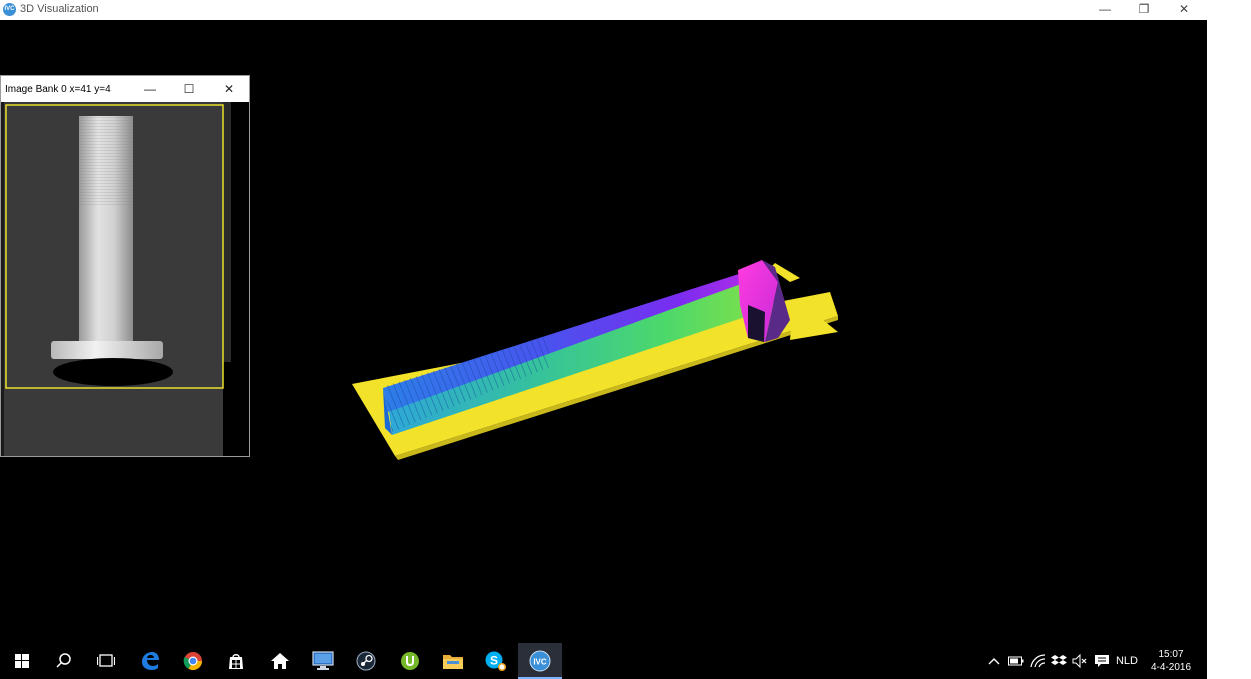  I want to click on wifi-button, so click(1038, 661).